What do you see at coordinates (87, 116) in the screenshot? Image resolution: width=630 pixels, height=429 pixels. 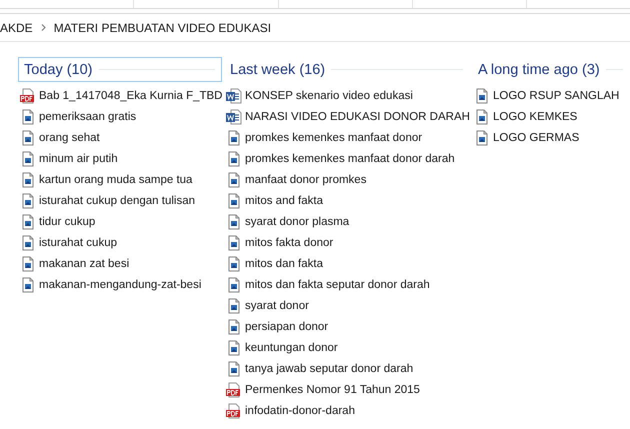 I see `file-name: pemeriksaan gratis` at bounding box center [87, 116].